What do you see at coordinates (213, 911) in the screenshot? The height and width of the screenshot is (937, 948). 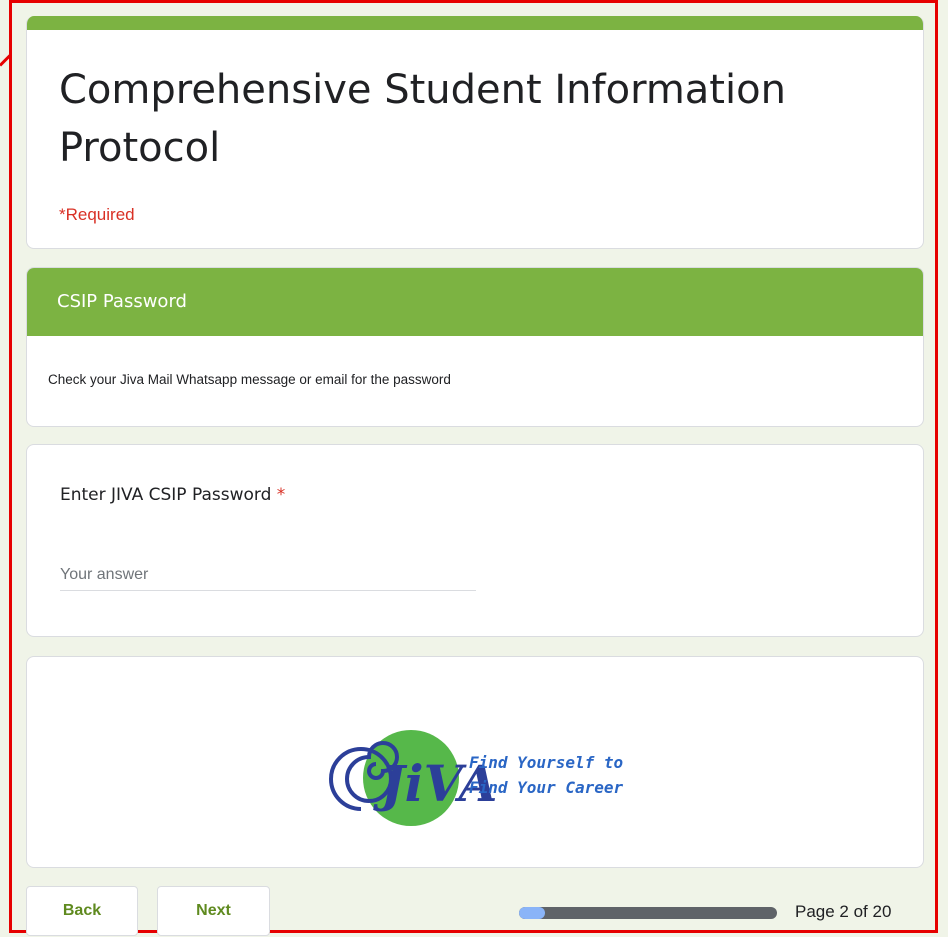 I see `next-button: Next` at bounding box center [213, 911].